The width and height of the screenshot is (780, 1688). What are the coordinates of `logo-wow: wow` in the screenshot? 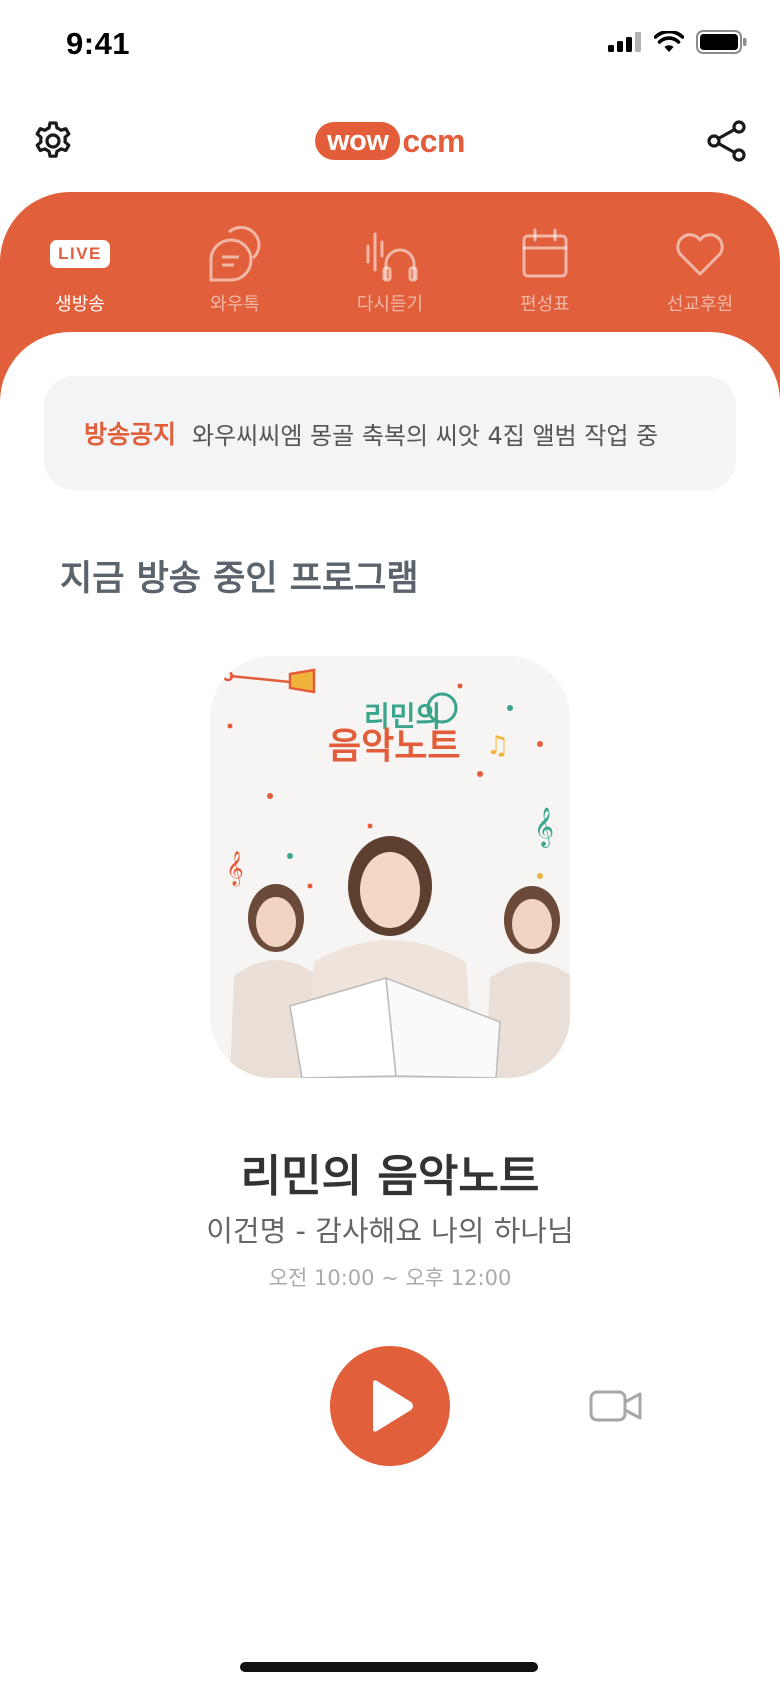 It's located at (358, 141).